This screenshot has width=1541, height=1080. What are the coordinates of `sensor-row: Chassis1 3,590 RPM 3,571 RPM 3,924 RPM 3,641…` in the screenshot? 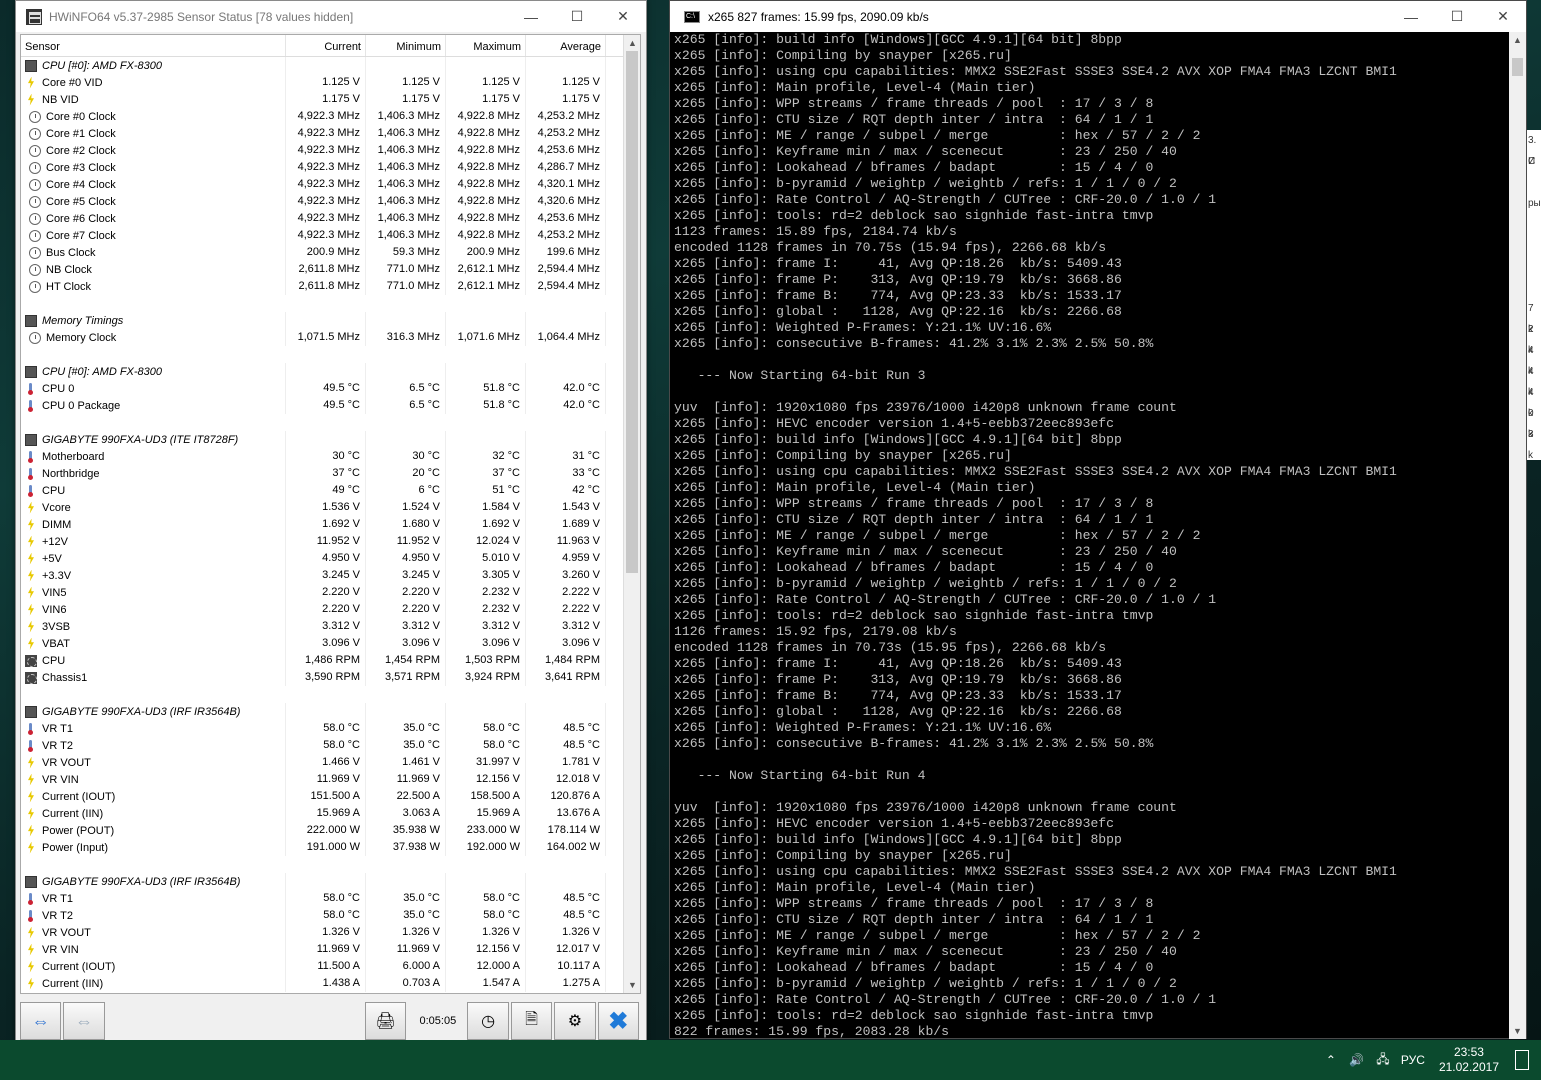 It's located at (330, 677).